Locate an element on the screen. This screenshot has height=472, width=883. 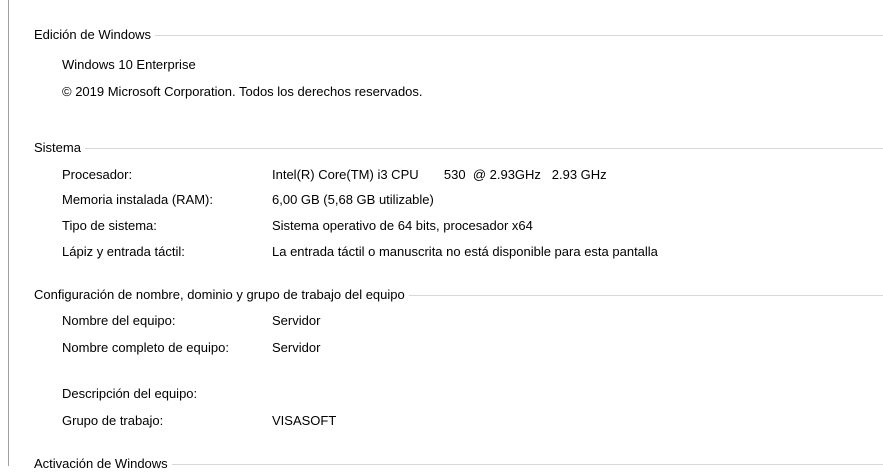
computer-row-full-name: Nombre completo de equipo: Servidor is located at coordinates (472, 358).